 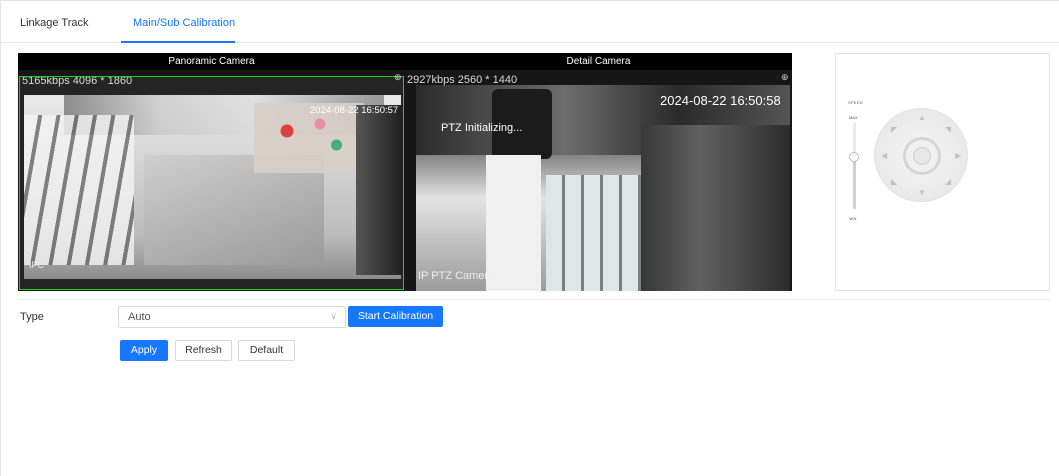 What do you see at coordinates (884, 156) in the screenshot?
I see `pan-left-icon: ◀` at bounding box center [884, 156].